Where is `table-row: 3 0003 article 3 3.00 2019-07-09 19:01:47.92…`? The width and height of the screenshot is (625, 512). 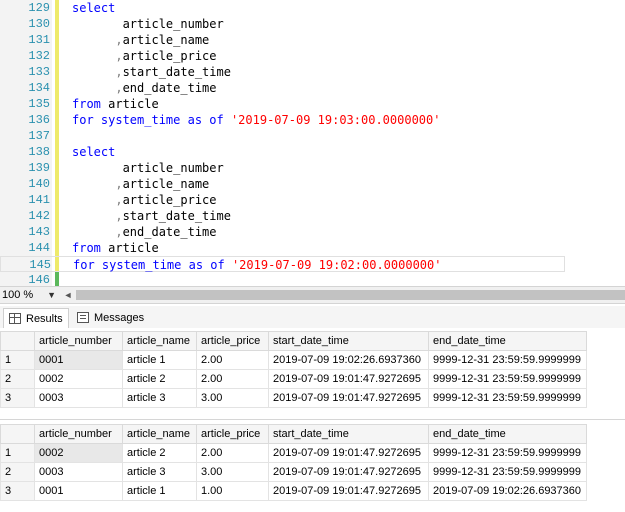
table-row: 3 0003 article 3 3.00 2019-07-09 19:01:47.92… is located at coordinates (293, 398).